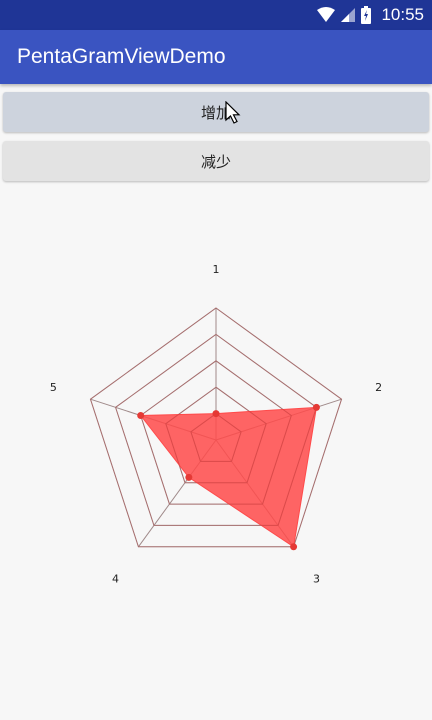  I want to click on radar-axis-label: 3, so click(316, 578).